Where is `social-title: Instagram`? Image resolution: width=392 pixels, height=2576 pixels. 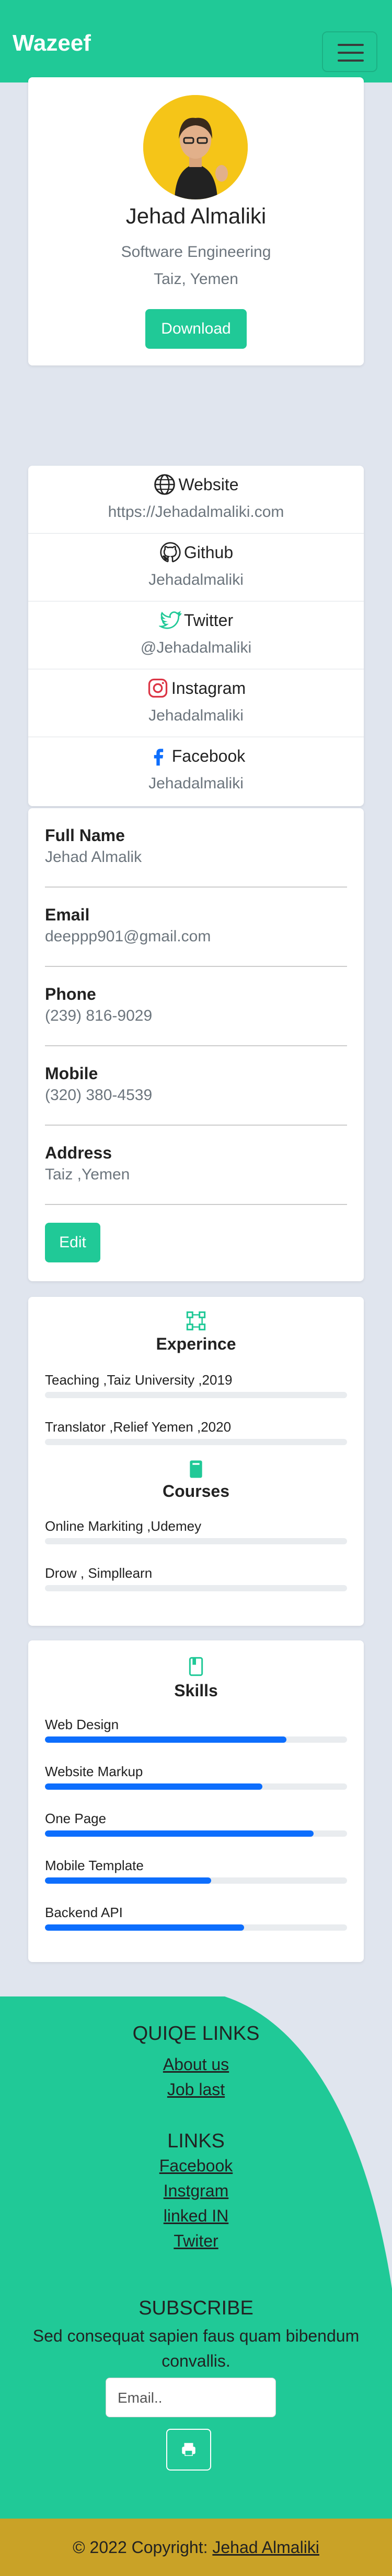
social-title: Instagram is located at coordinates (208, 688).